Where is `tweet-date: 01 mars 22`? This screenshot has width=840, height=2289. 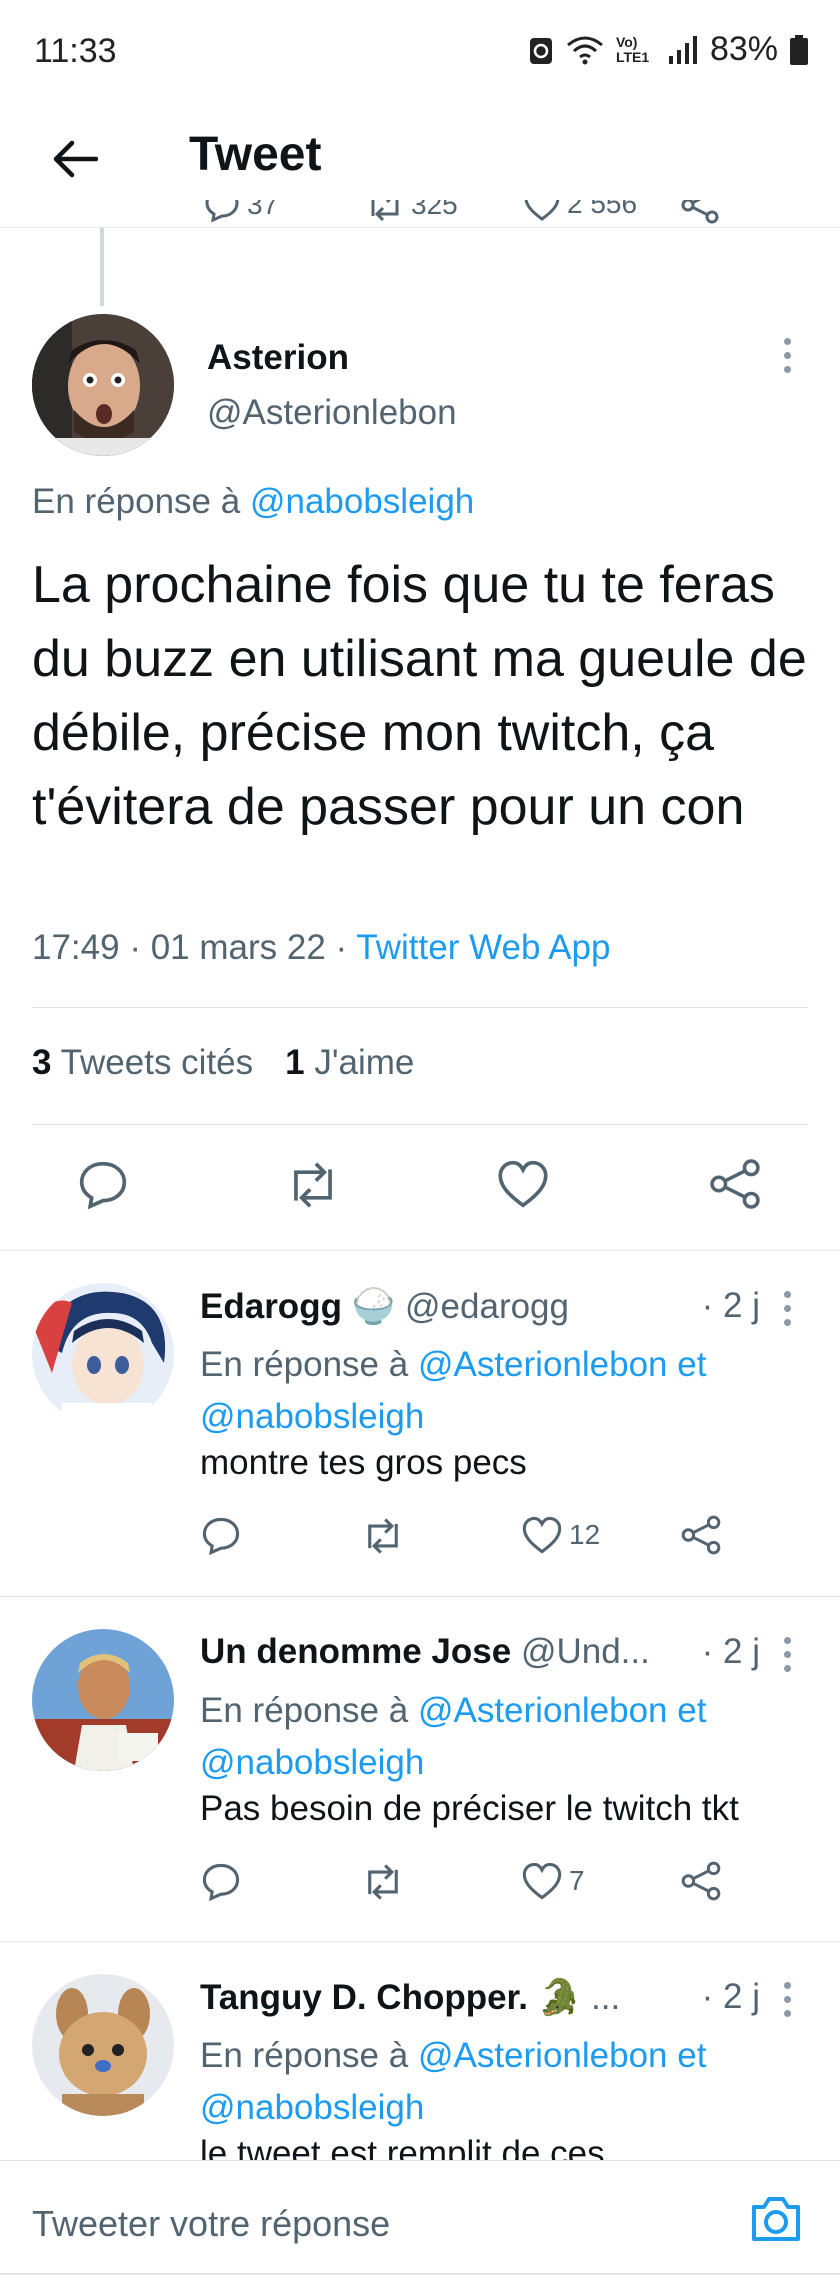
tweet-date: 01 mars 22 is located at coordinates (238, 947).